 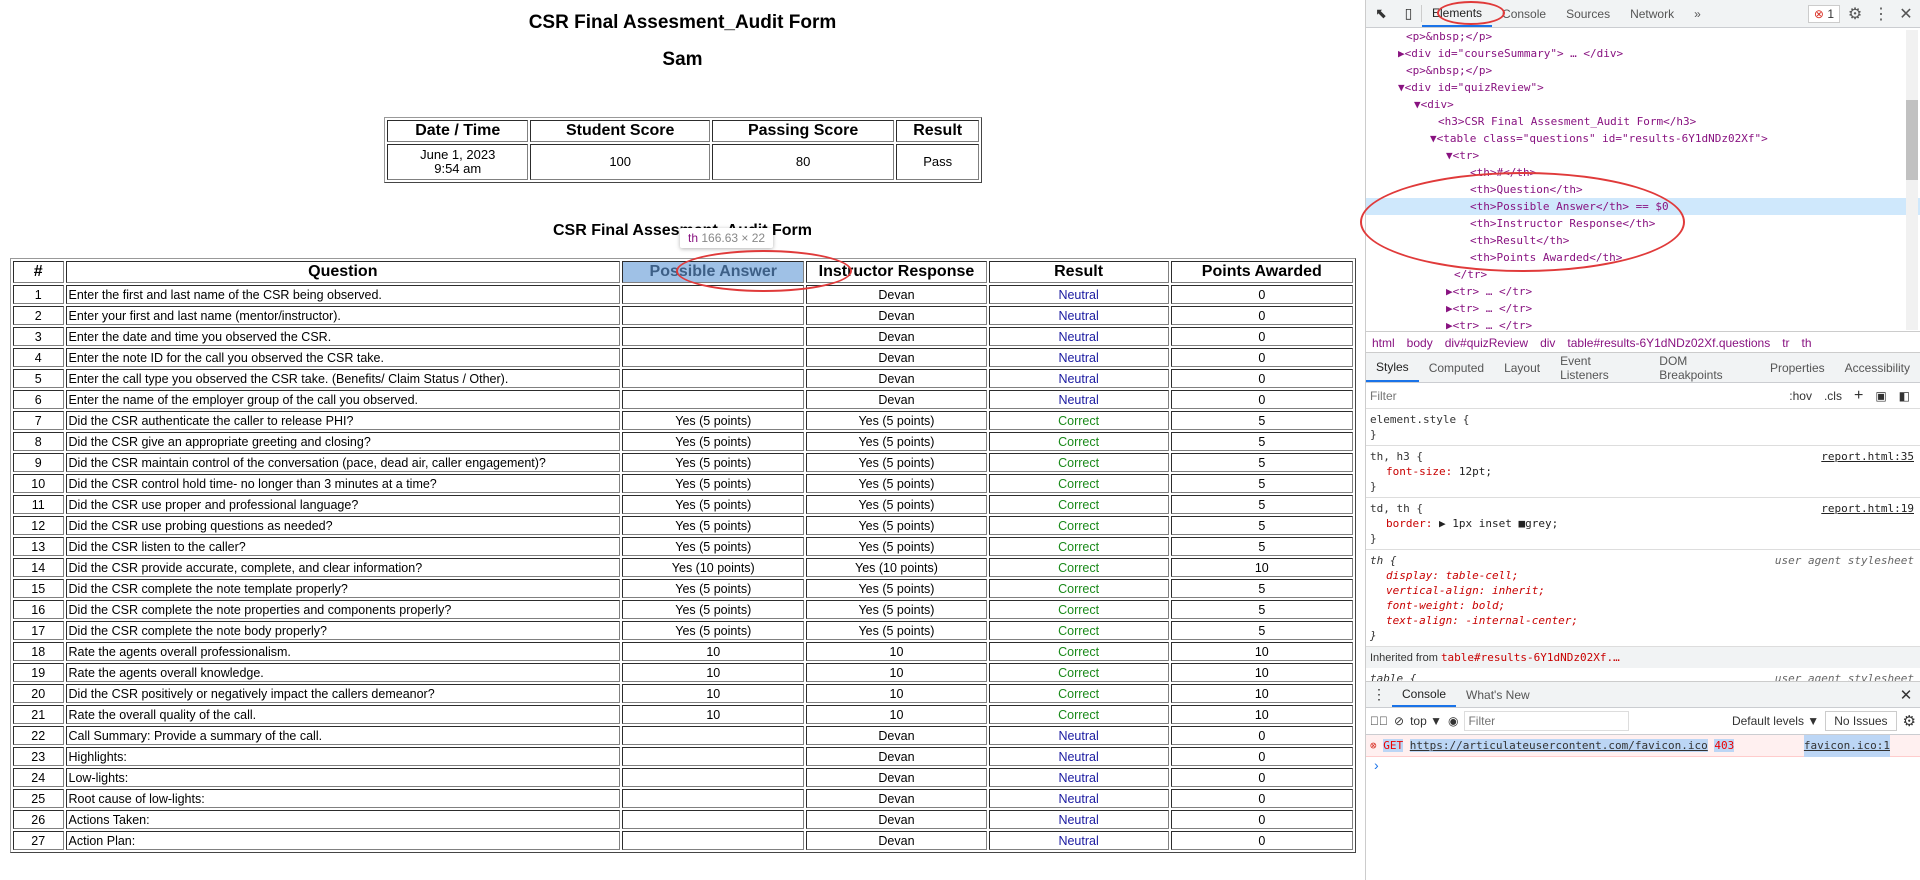 I want to click on more-tabs-button: », so click(x=1697, y=13).